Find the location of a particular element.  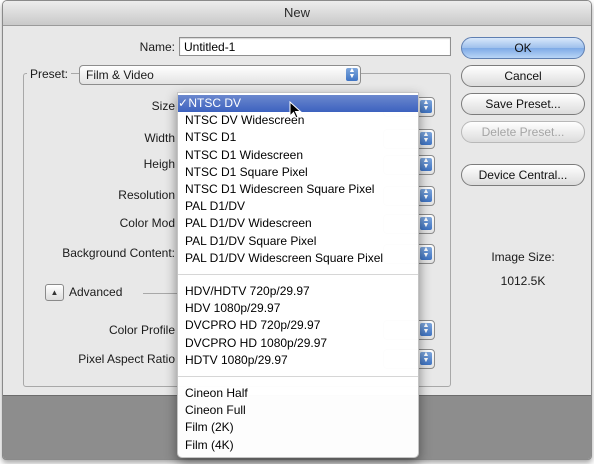

size-menu-item: PAL D1/DV Widescreen is located at coordinates (298, 223).